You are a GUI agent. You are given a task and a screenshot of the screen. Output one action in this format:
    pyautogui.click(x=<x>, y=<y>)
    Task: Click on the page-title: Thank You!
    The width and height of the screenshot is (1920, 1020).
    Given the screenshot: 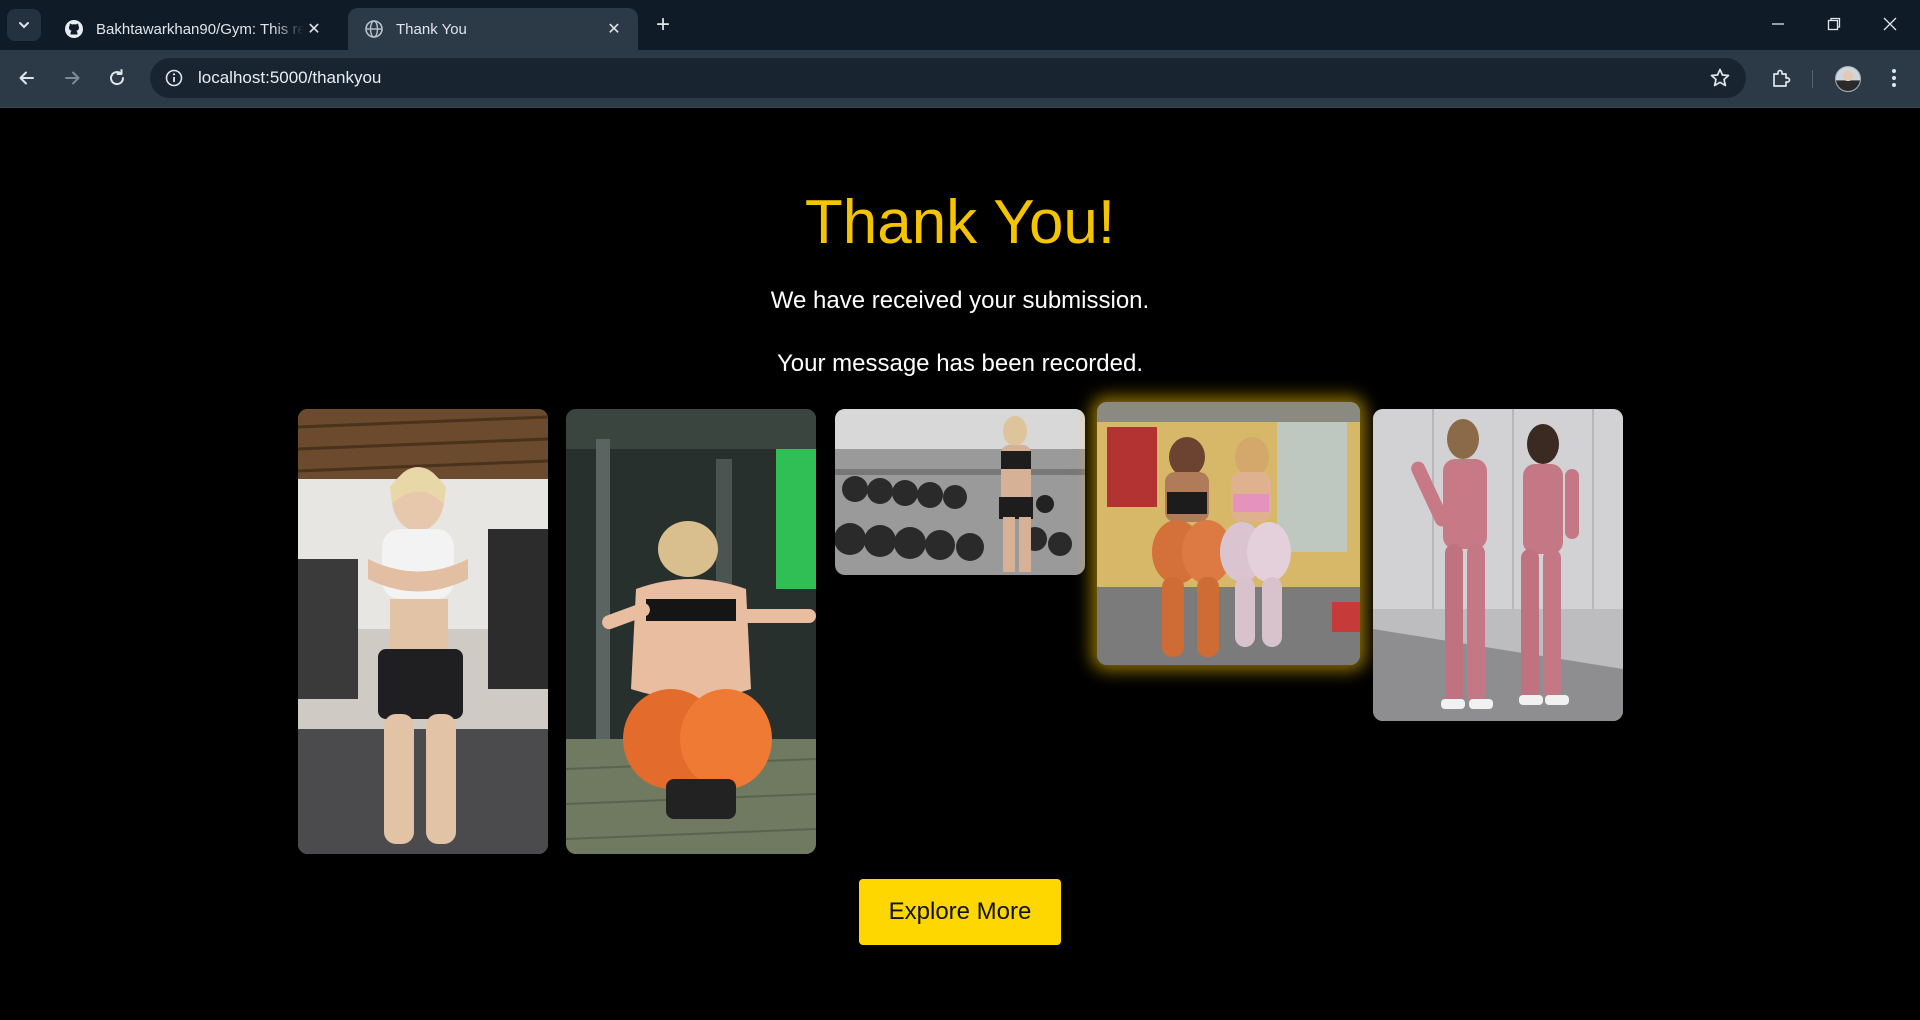 What is the action you would take?
    pyautogui.click(x=960, y=222)
    